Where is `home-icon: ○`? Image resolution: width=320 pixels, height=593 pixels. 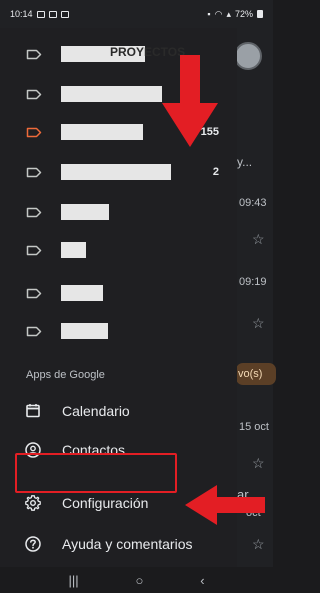 home-icon: ○ is located at coordinates (139, 580).